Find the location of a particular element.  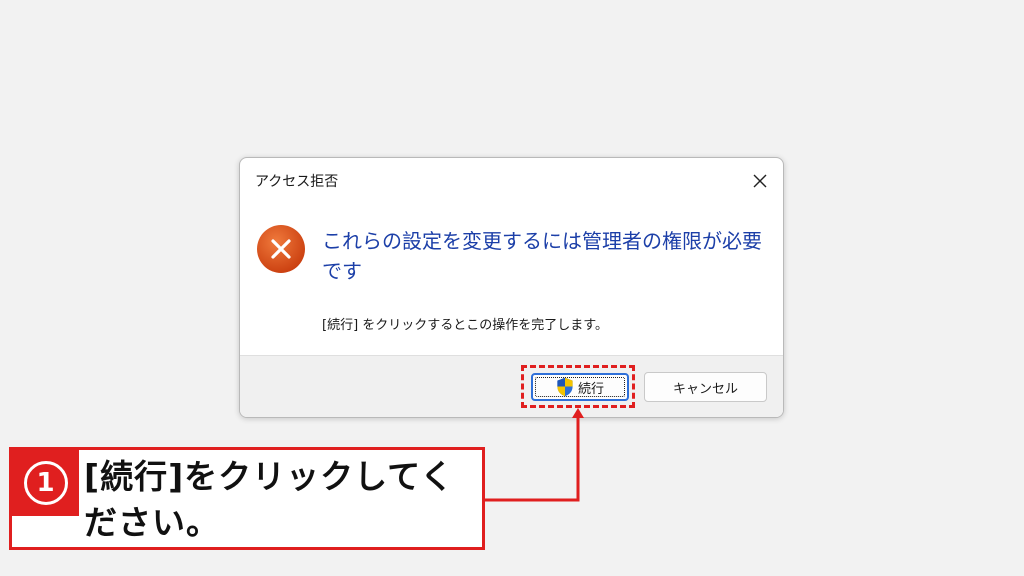

instruction-callout: 1 [続行]をクリックしてください。 is located at coordinates (247, 498).